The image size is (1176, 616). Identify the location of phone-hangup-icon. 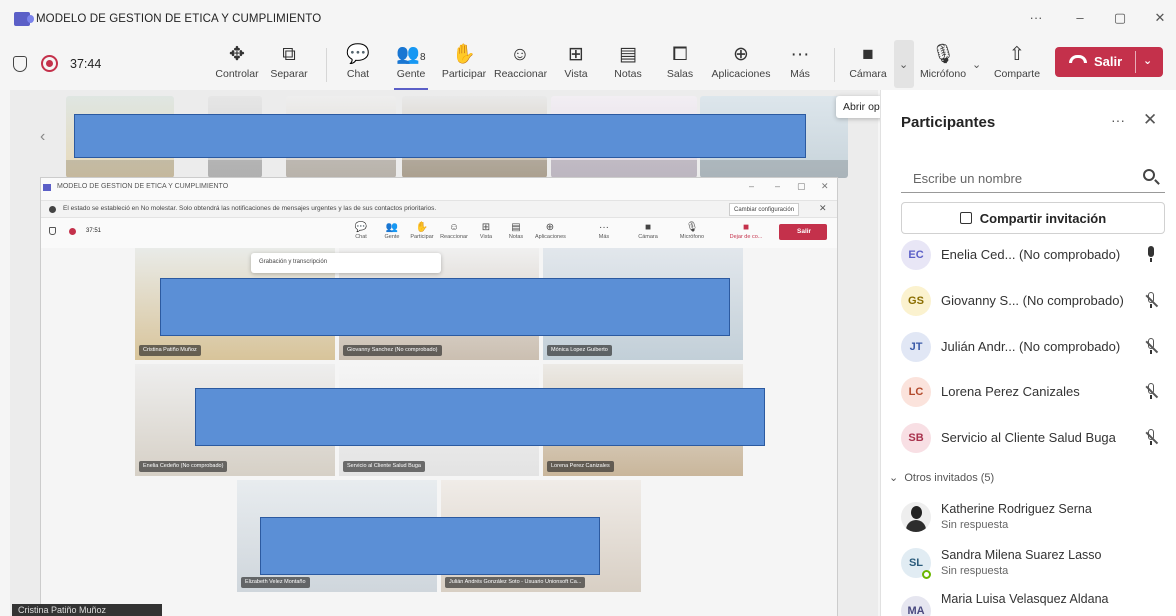
(1078, 59).